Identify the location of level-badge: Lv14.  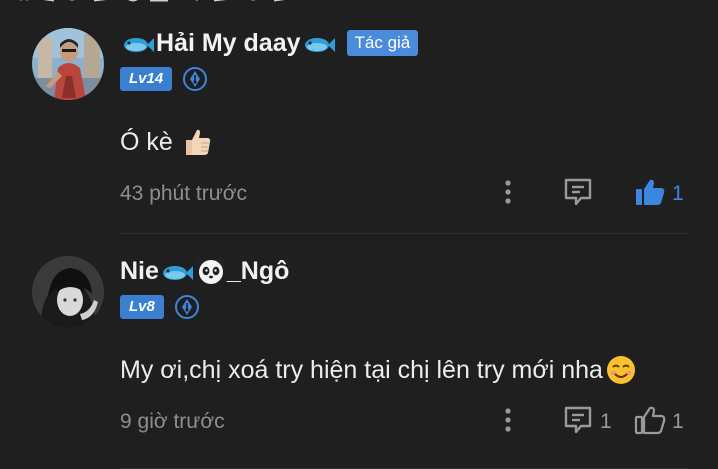
(146, 79).